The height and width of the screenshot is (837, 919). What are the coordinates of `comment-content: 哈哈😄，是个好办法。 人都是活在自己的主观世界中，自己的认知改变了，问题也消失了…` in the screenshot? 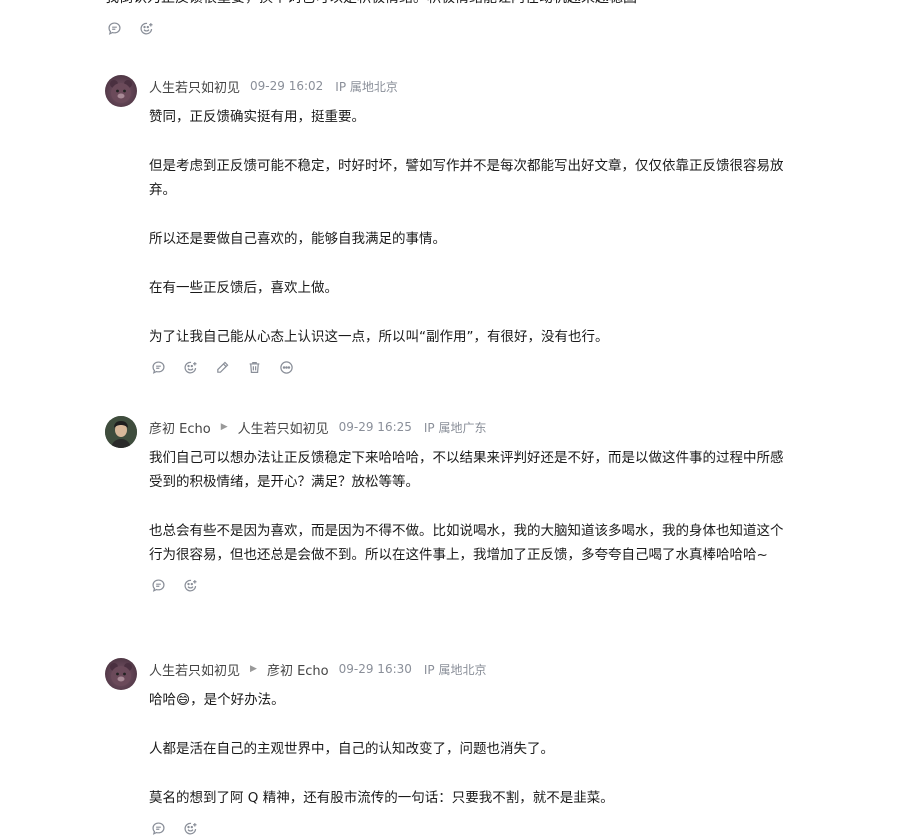 It's located at (467, 749).